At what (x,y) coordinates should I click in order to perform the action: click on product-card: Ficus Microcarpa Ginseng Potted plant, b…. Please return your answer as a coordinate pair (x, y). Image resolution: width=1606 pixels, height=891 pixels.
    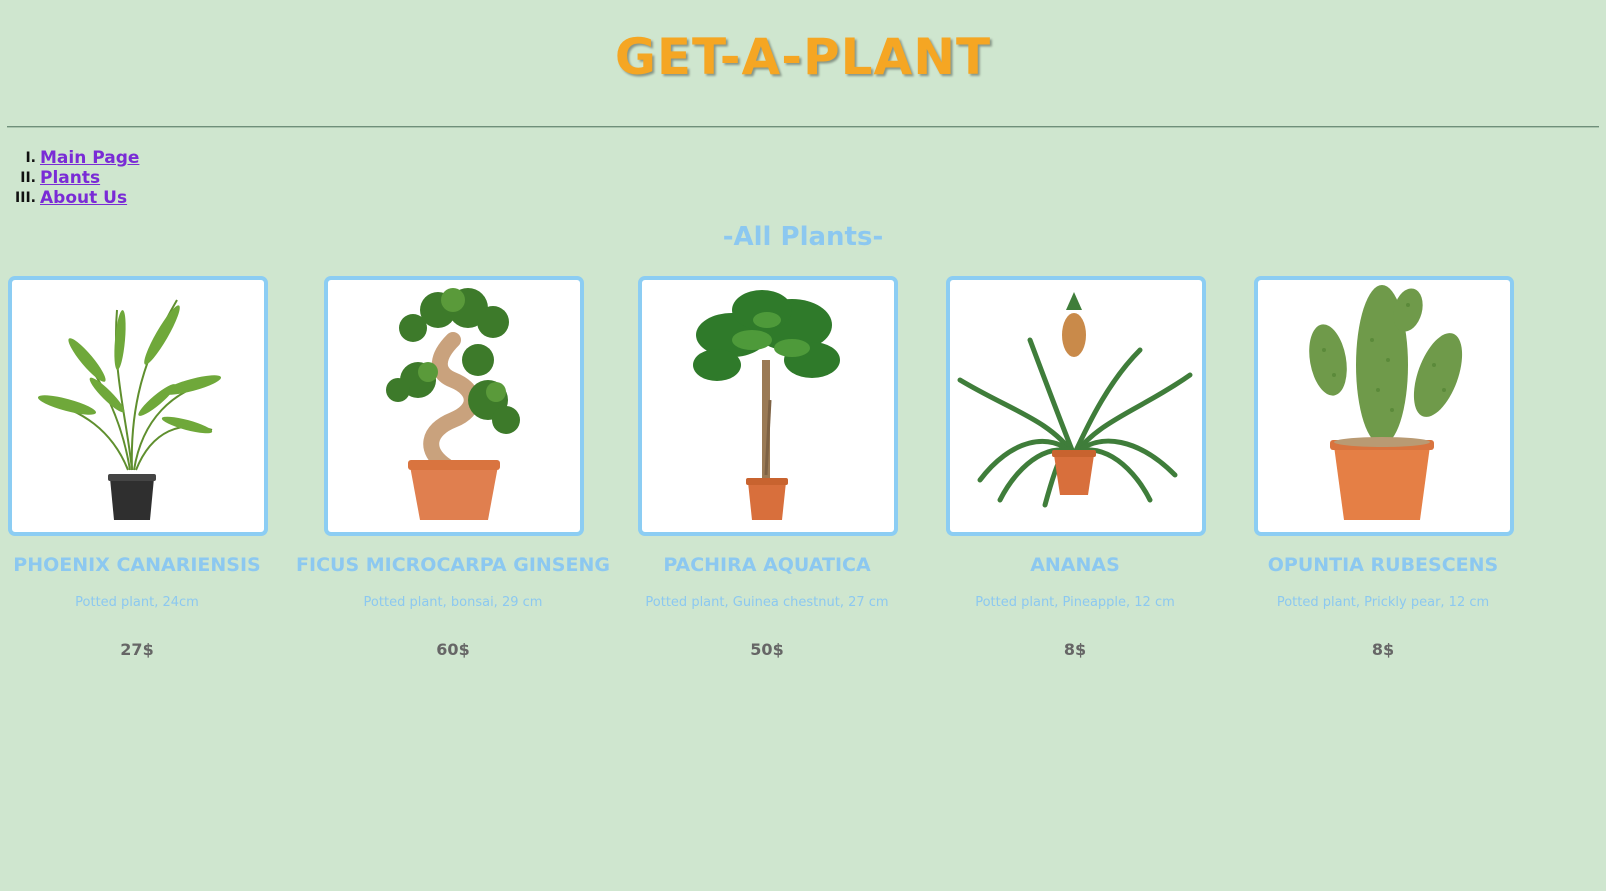
    Looking at the image, I should click on (453, 476).